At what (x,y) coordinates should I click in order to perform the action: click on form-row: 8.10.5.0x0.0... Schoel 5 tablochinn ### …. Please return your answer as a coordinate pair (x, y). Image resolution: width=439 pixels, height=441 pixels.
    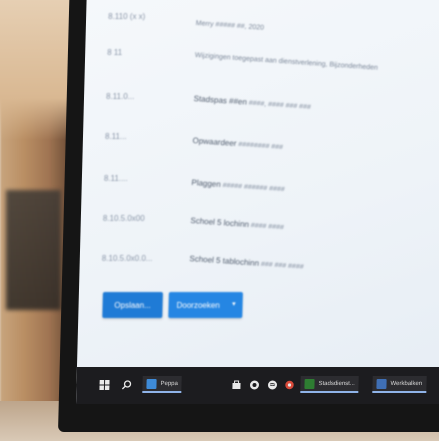
    Looking at the image, I should click on (259, 264).